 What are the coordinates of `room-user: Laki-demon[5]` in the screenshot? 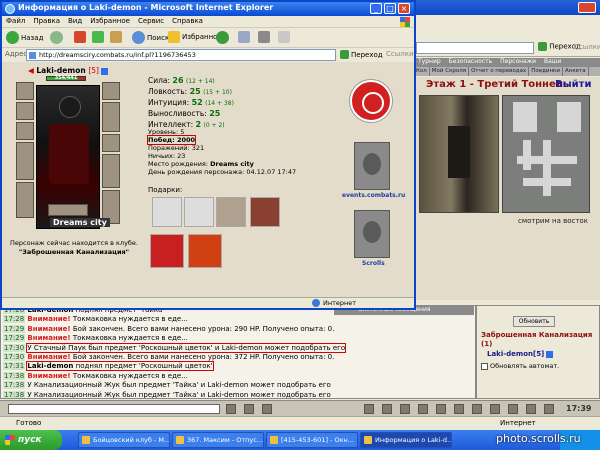 It's located at (520, 354).